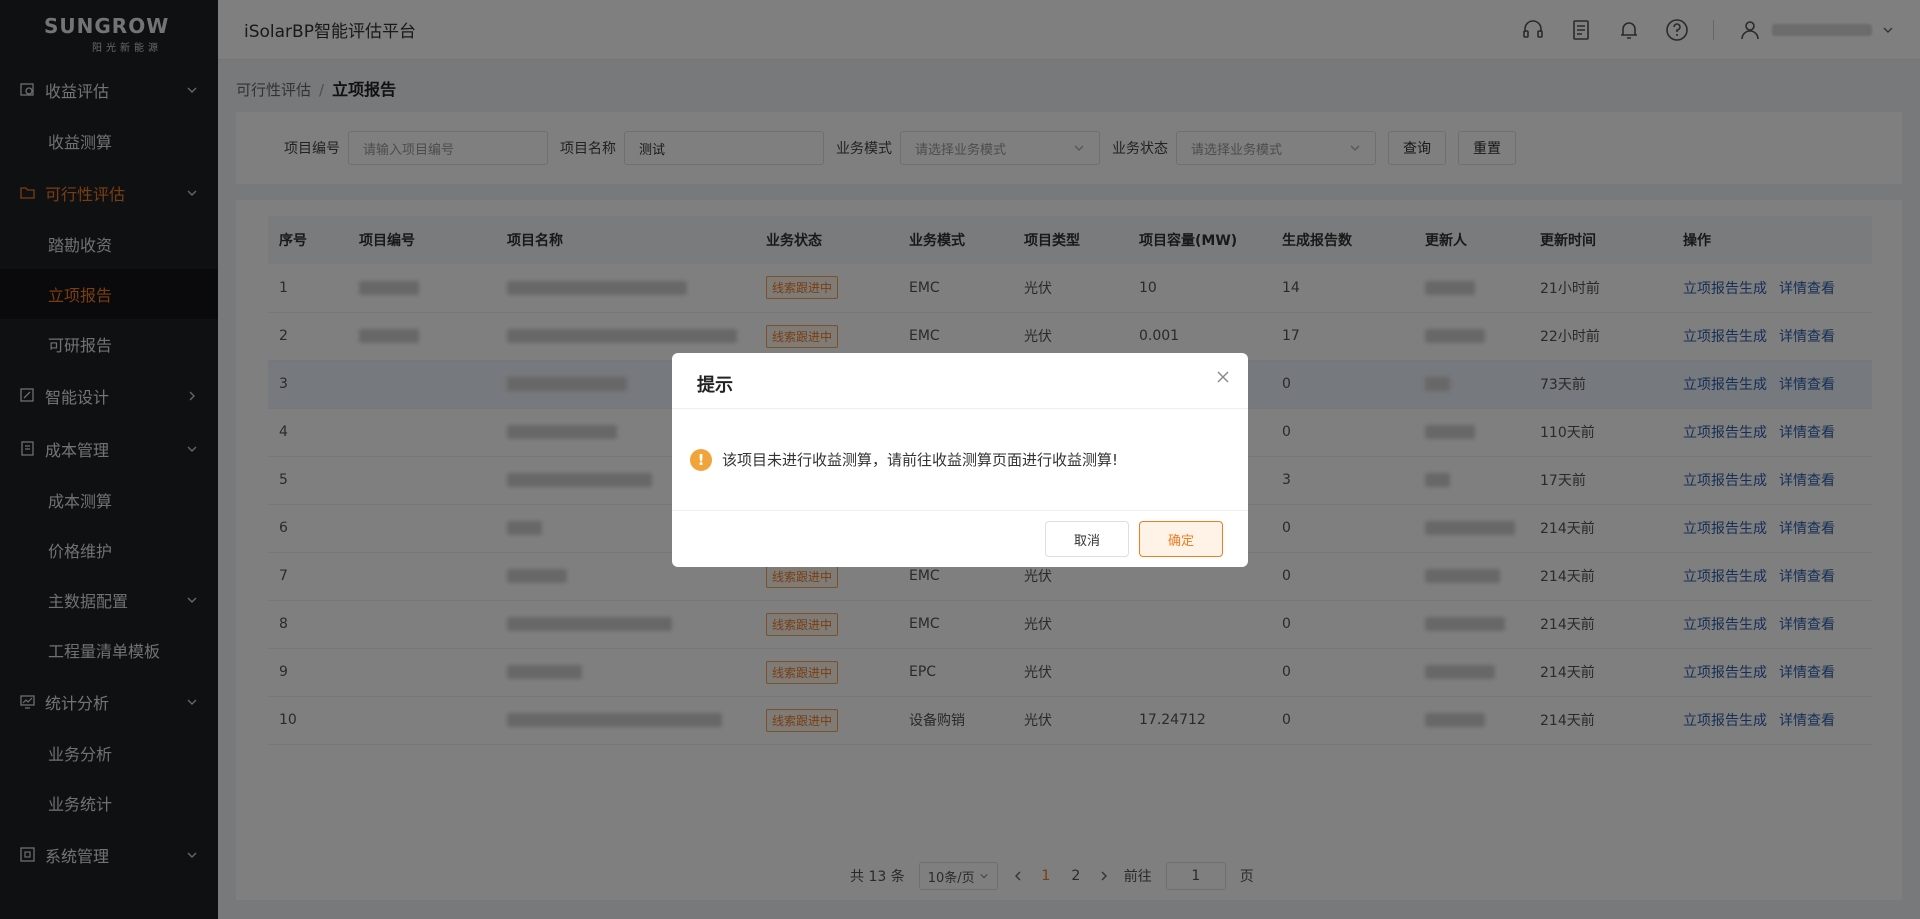 The width and height of the screenshot is (1920, 919). I want to click on warning-icon: !, so click(701, 459).